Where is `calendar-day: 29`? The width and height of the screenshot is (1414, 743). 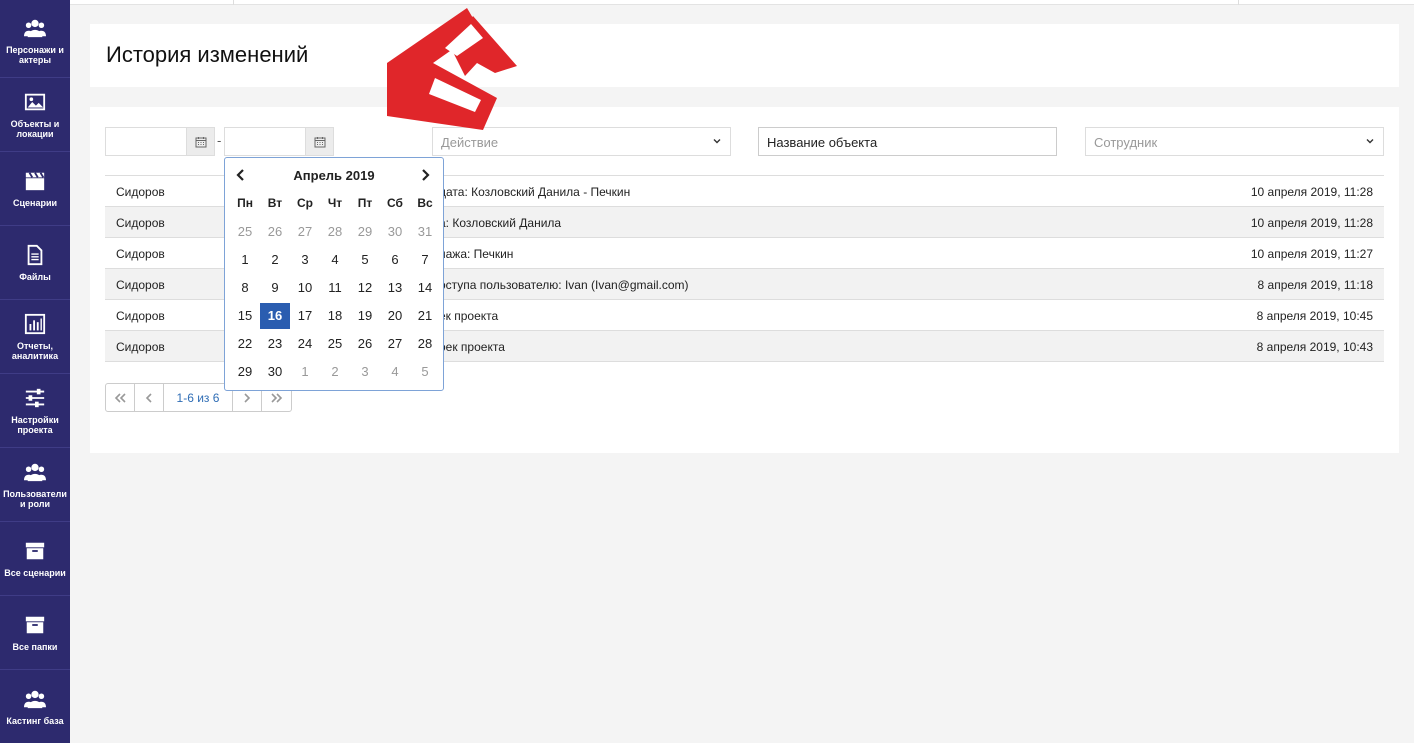
calendar-day: 29 is located at coordinates (245, 372).